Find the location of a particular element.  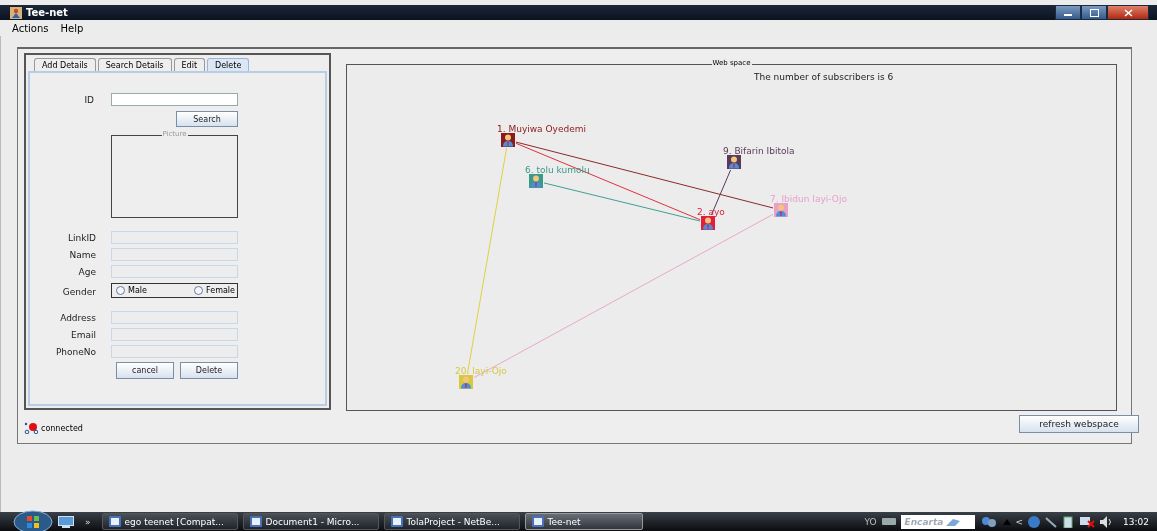

maximize-icon is located at coordinates (1094, 12).